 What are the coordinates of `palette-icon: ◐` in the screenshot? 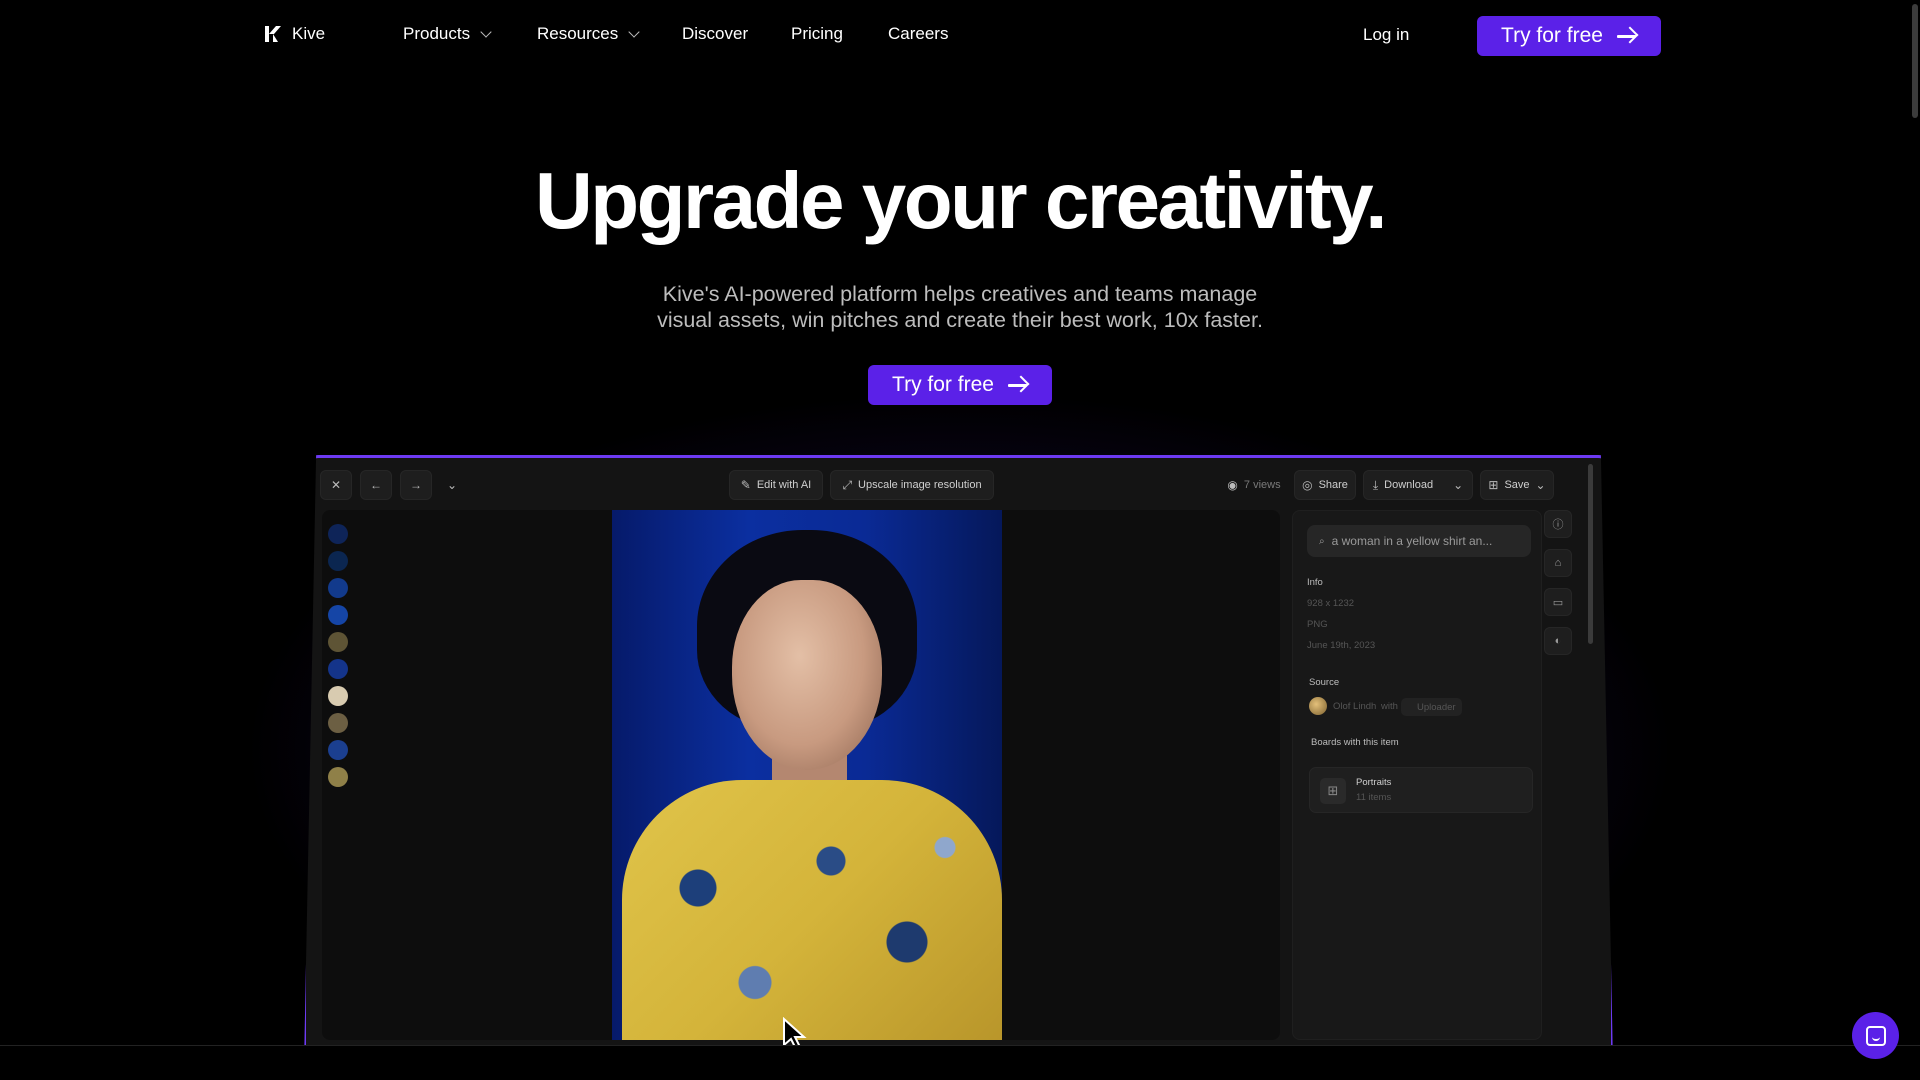 It's located at (1558, 641).